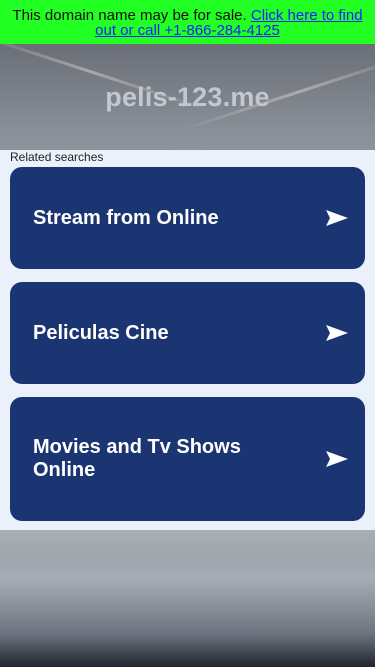 The width and height of the screenshot is (375, 667). Describe the element at coordinates (101, 332) in the screenshot. I see `related-search-label: Peliculas Cine` at that location.